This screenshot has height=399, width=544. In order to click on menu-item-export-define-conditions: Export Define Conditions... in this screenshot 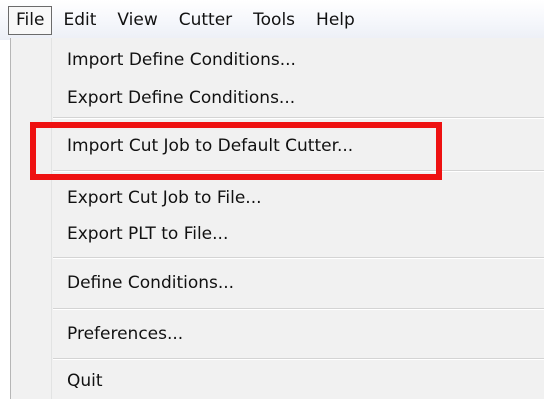, I will do `click(181, 98)`.